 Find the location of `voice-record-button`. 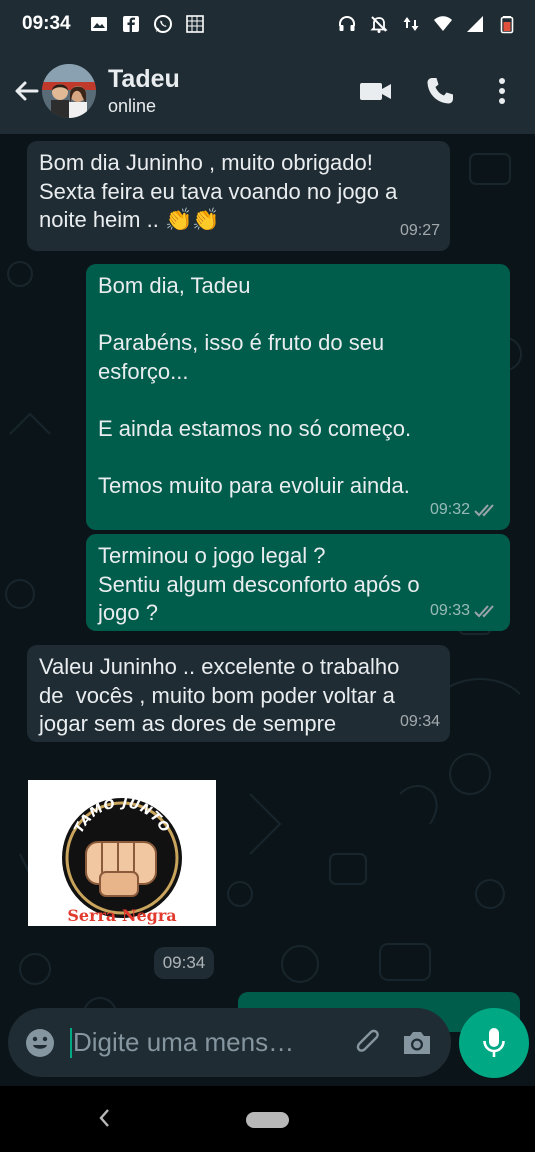

voice-record-button is located at coordinates (494, 1043).